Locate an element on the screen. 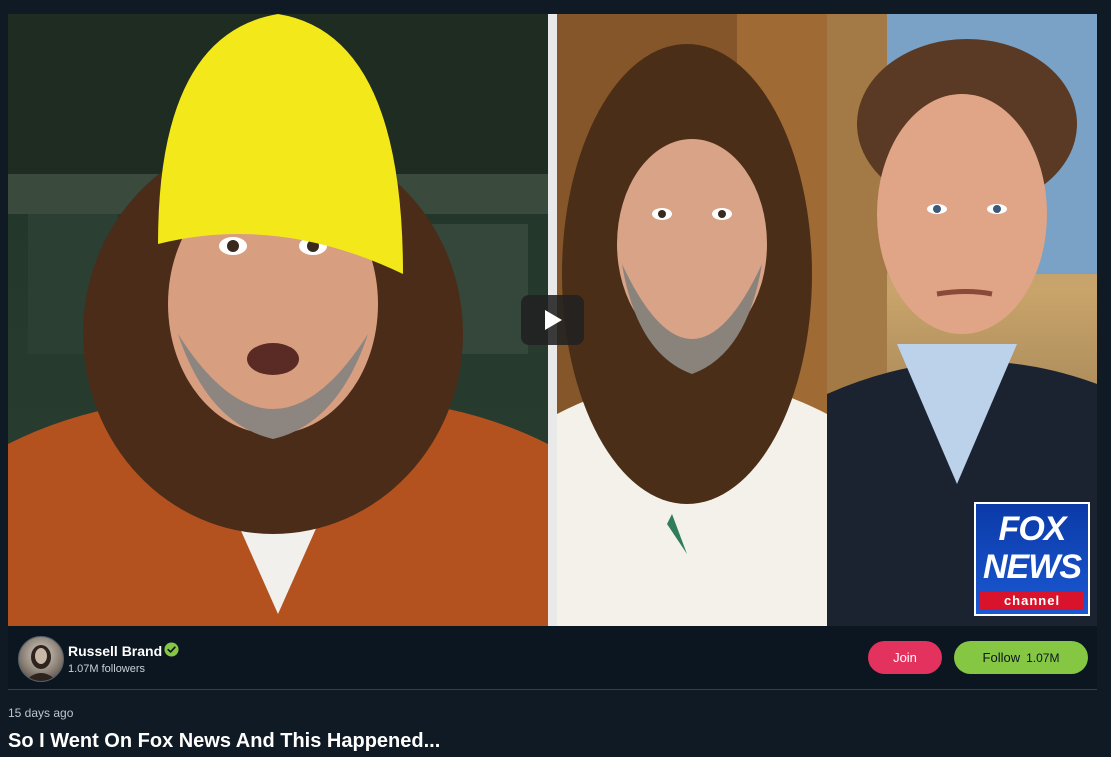 The height and width of the screenshot is (757, 1111). play-button is located at coordinates (552, 320).